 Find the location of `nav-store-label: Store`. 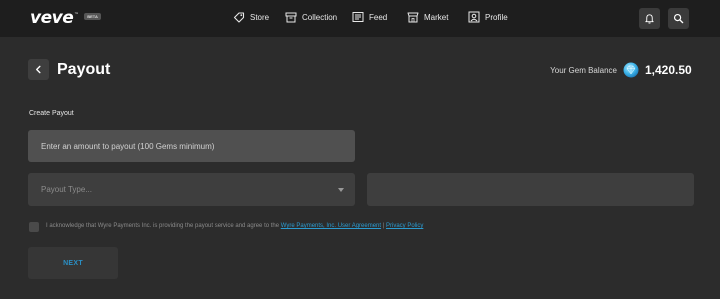

nav-store-label: Store is located at coordinates (260, 17).